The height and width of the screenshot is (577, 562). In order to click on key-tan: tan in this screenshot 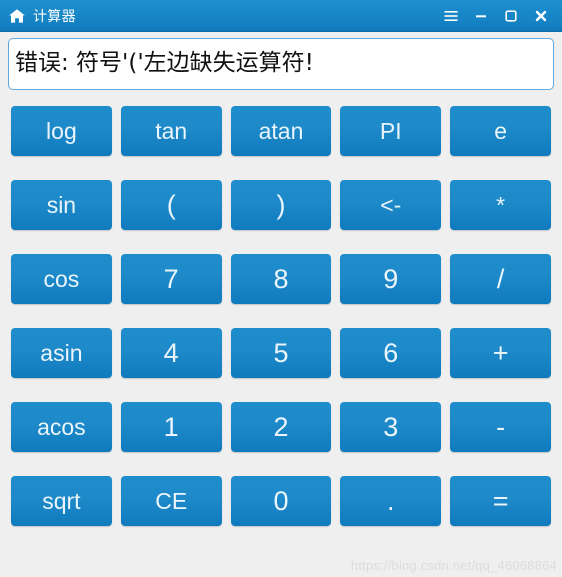, I will do `click(171, 131)`.